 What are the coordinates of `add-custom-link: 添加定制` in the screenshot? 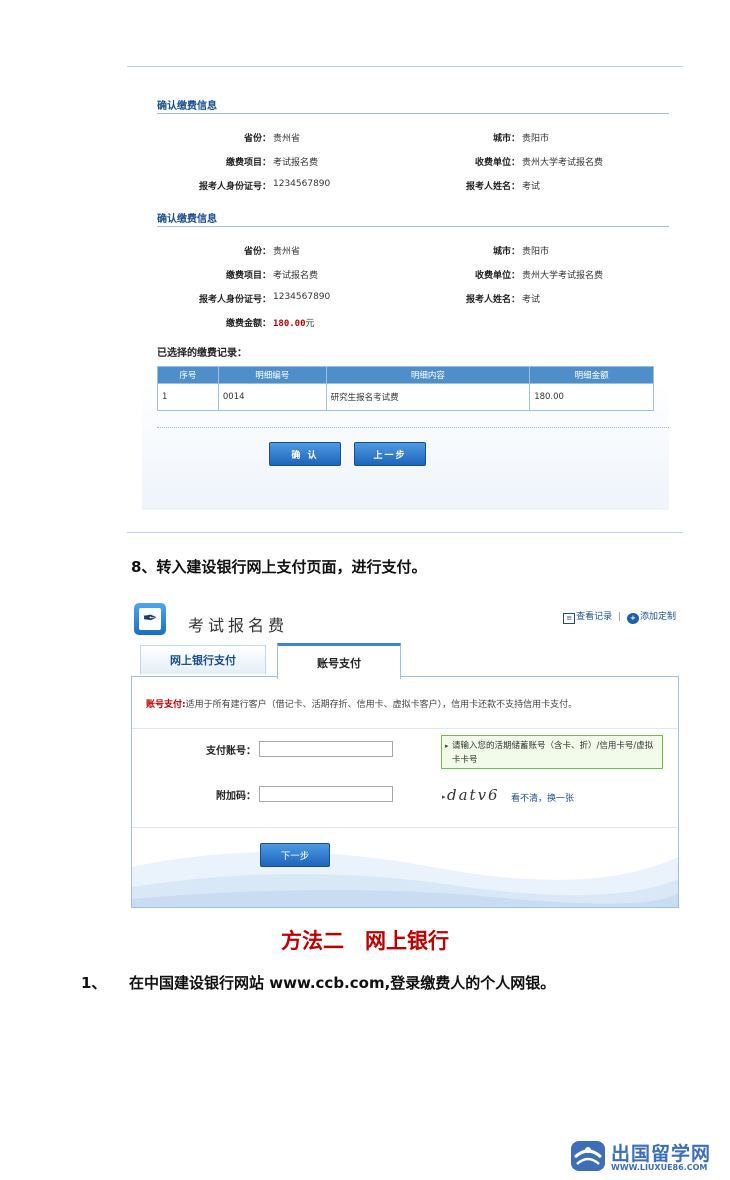 It's located at (658, 617).